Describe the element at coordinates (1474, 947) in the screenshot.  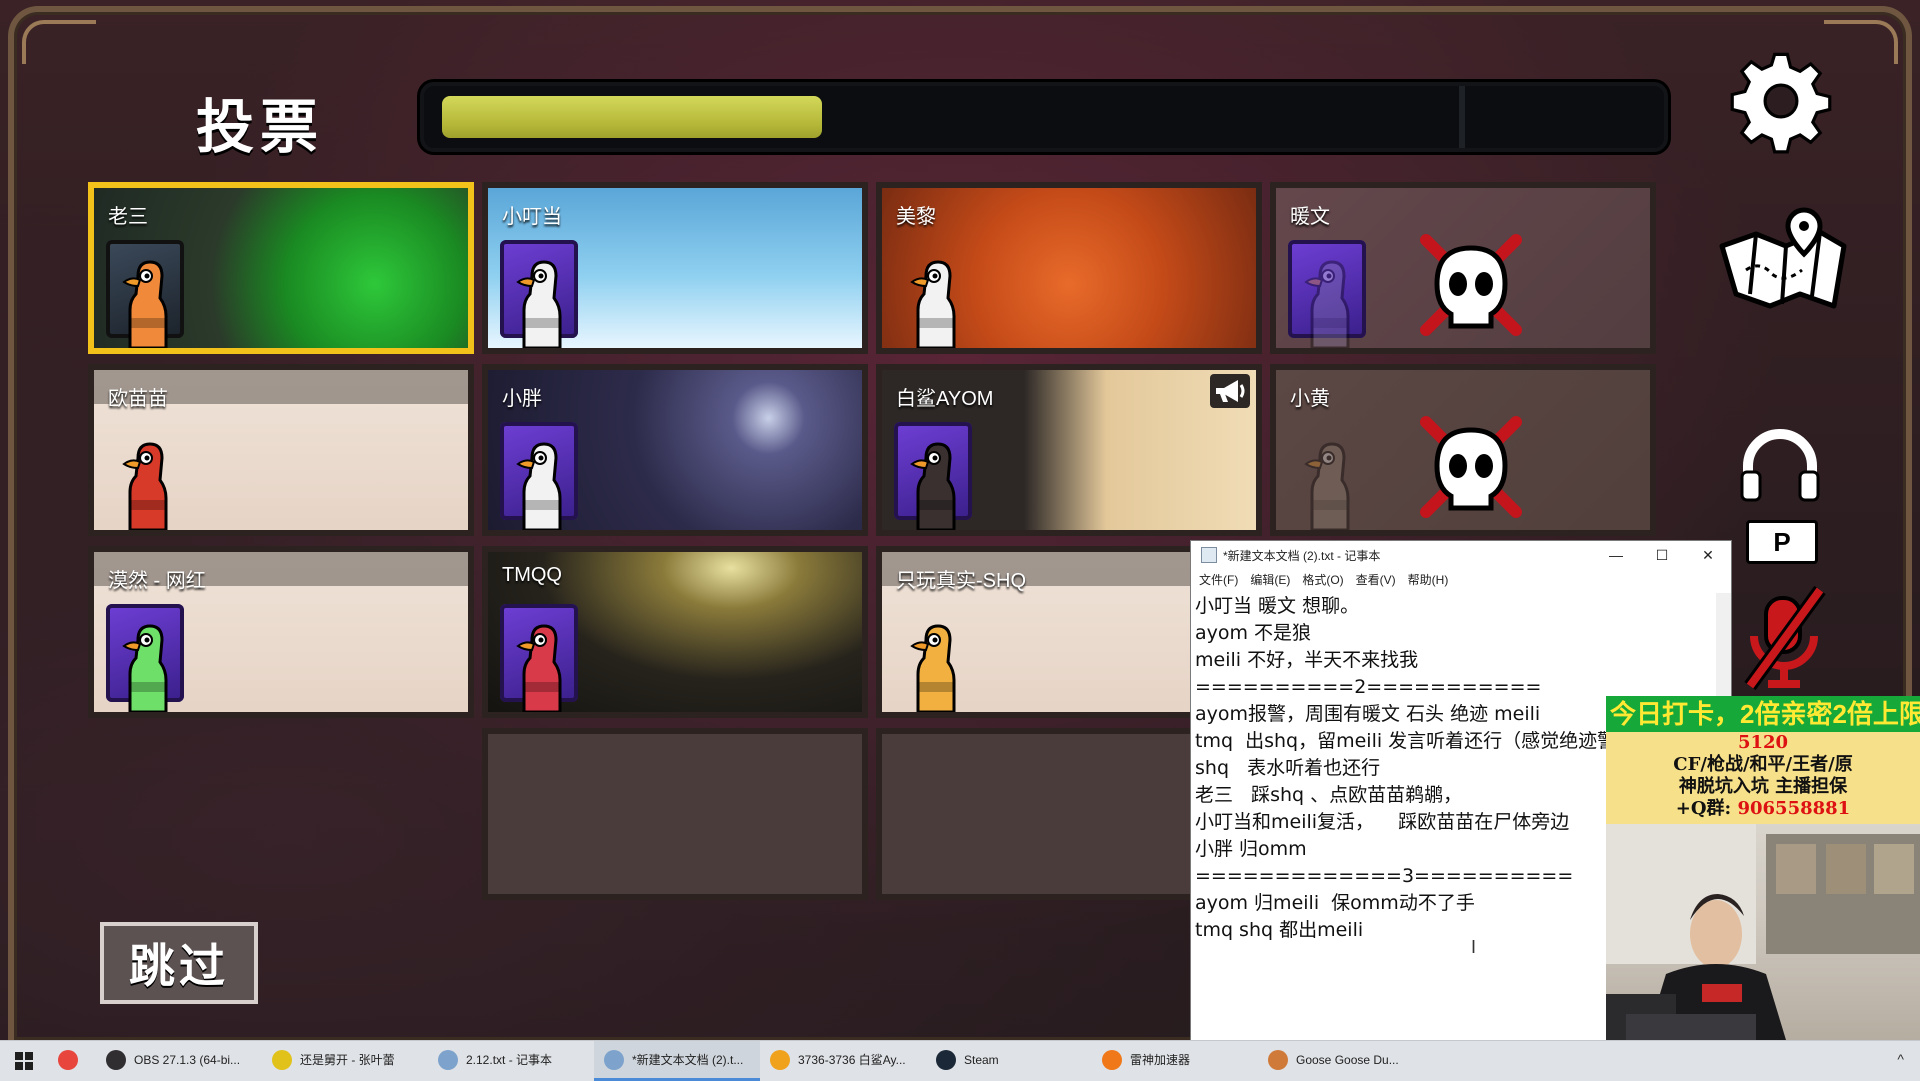
I see `text-cursor-icon: I` at that location.